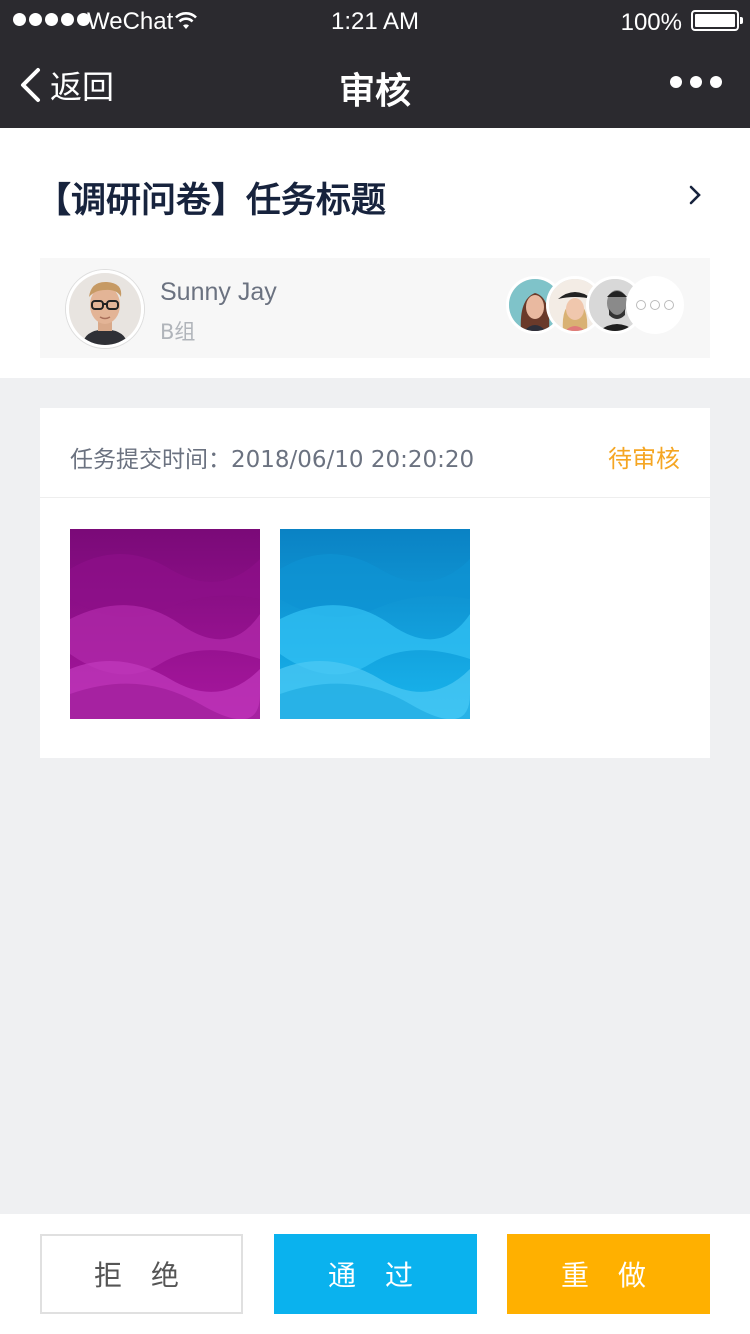 This screenshot has width=750, height=1334. Describe the element at coordinates (595, 306) in the screenshot. I see `member-avatars` at that location.